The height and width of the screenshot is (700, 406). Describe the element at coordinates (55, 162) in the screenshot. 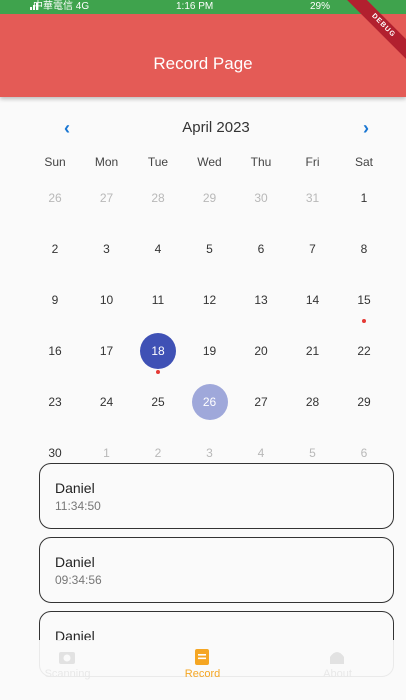

I see `weekday-label: Sun` at that location.